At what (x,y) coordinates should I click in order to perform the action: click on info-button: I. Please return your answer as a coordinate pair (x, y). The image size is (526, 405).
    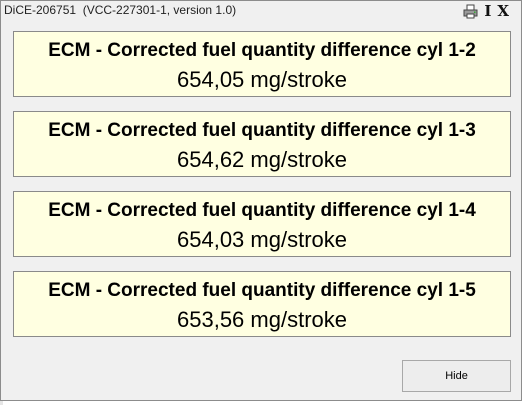
    Looking at the image, I should click on (487, 11).